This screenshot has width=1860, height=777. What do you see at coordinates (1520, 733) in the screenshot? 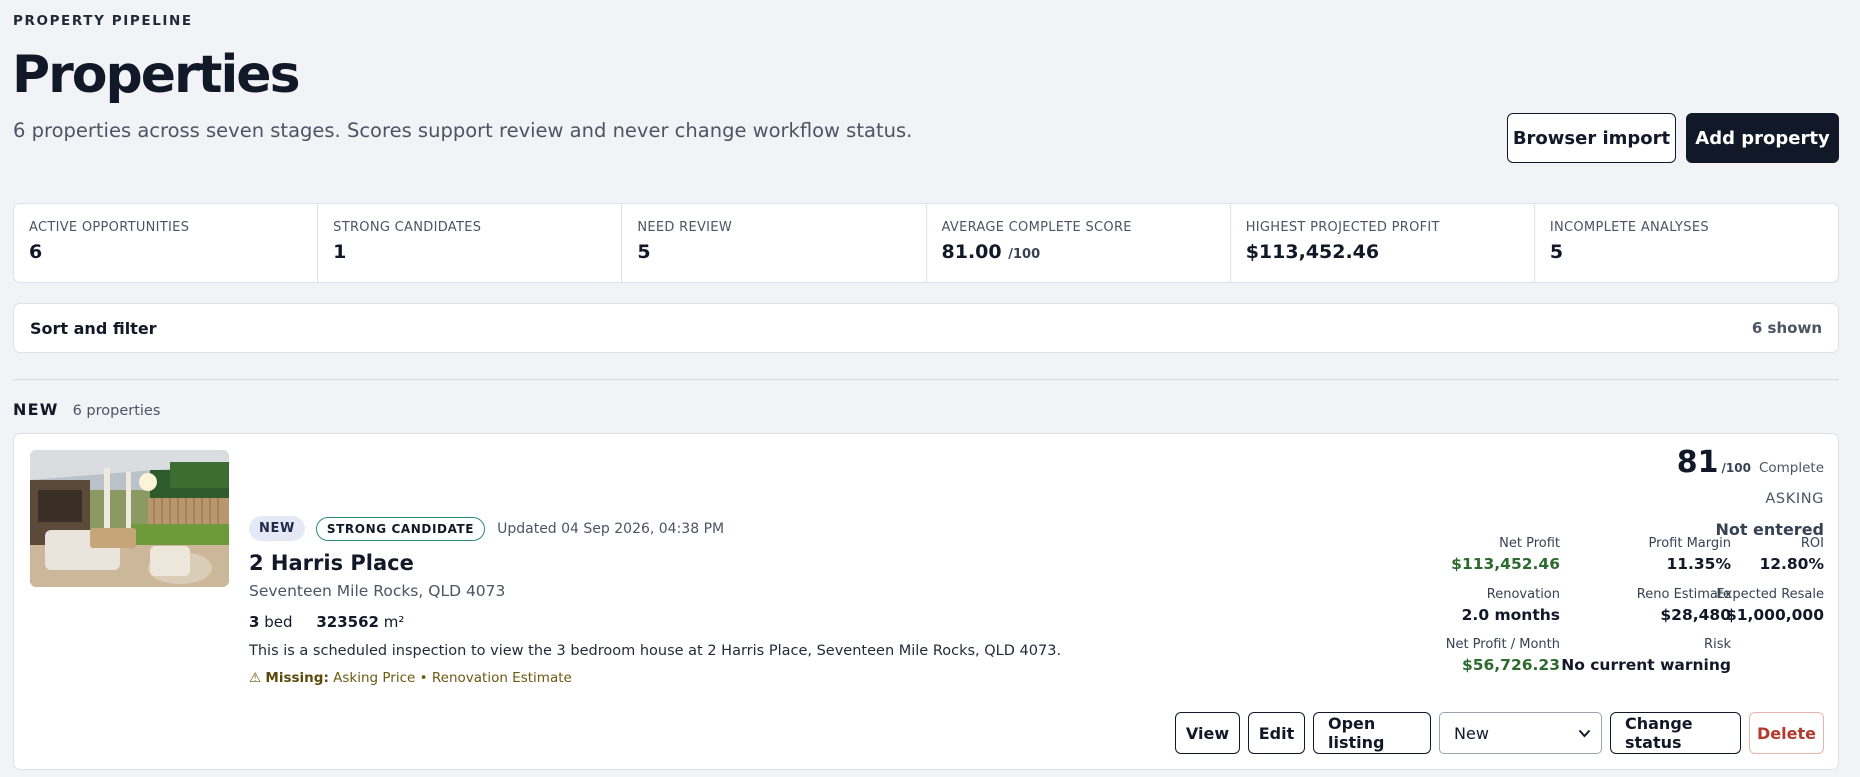
I see `status-select: New` at bounding box center [1520, 733].